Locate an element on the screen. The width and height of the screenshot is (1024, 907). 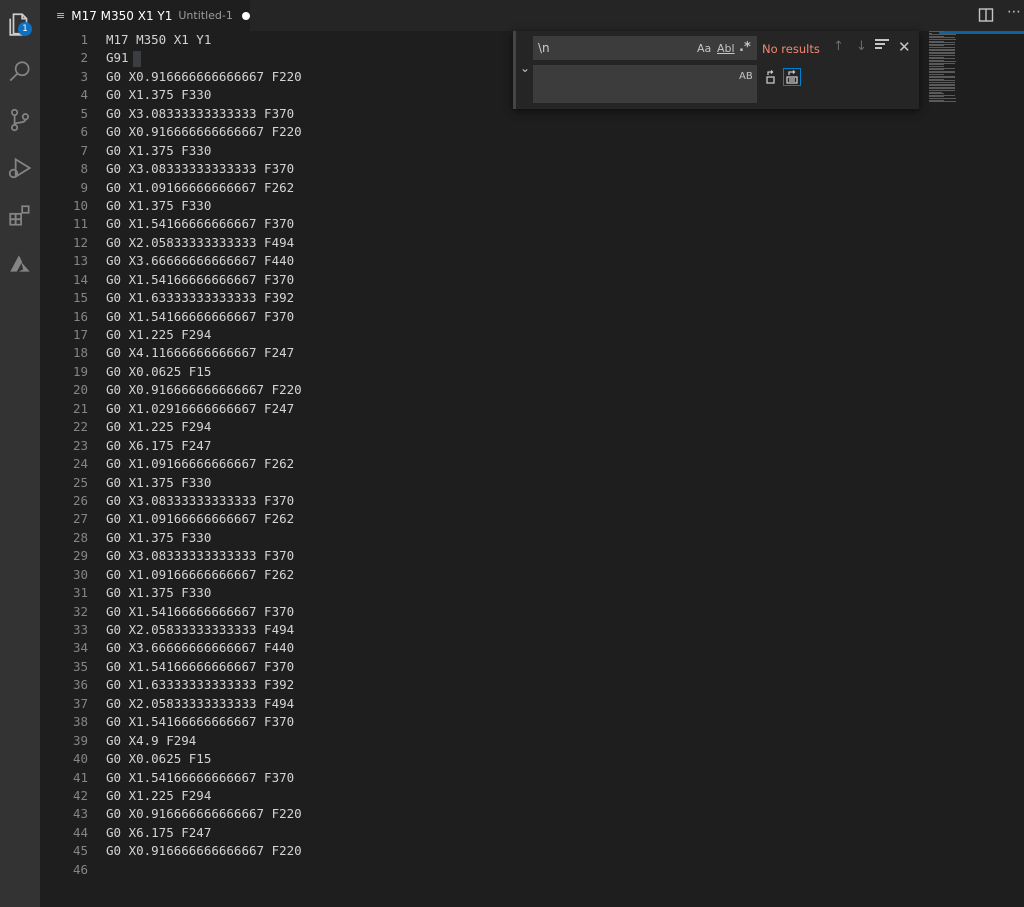
azure-icon is located at coordinates (20, 264).